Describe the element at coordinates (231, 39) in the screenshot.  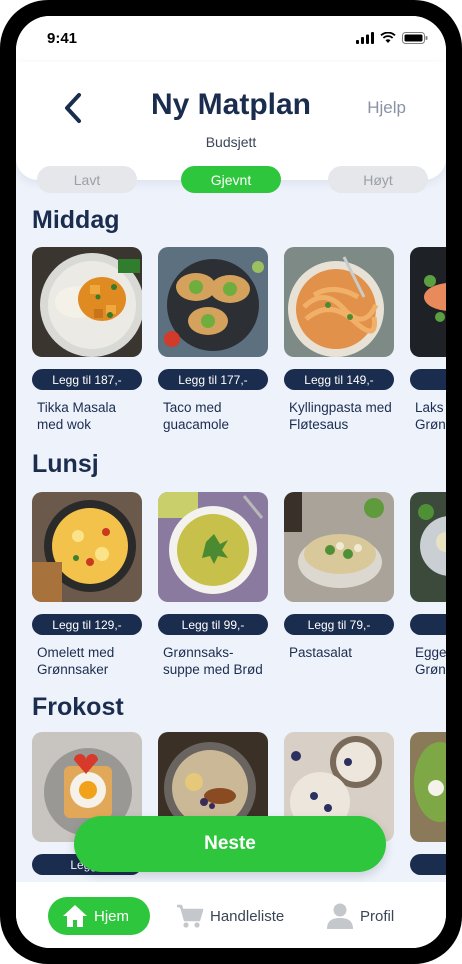
I see `status-bar: 9:41` at that location.